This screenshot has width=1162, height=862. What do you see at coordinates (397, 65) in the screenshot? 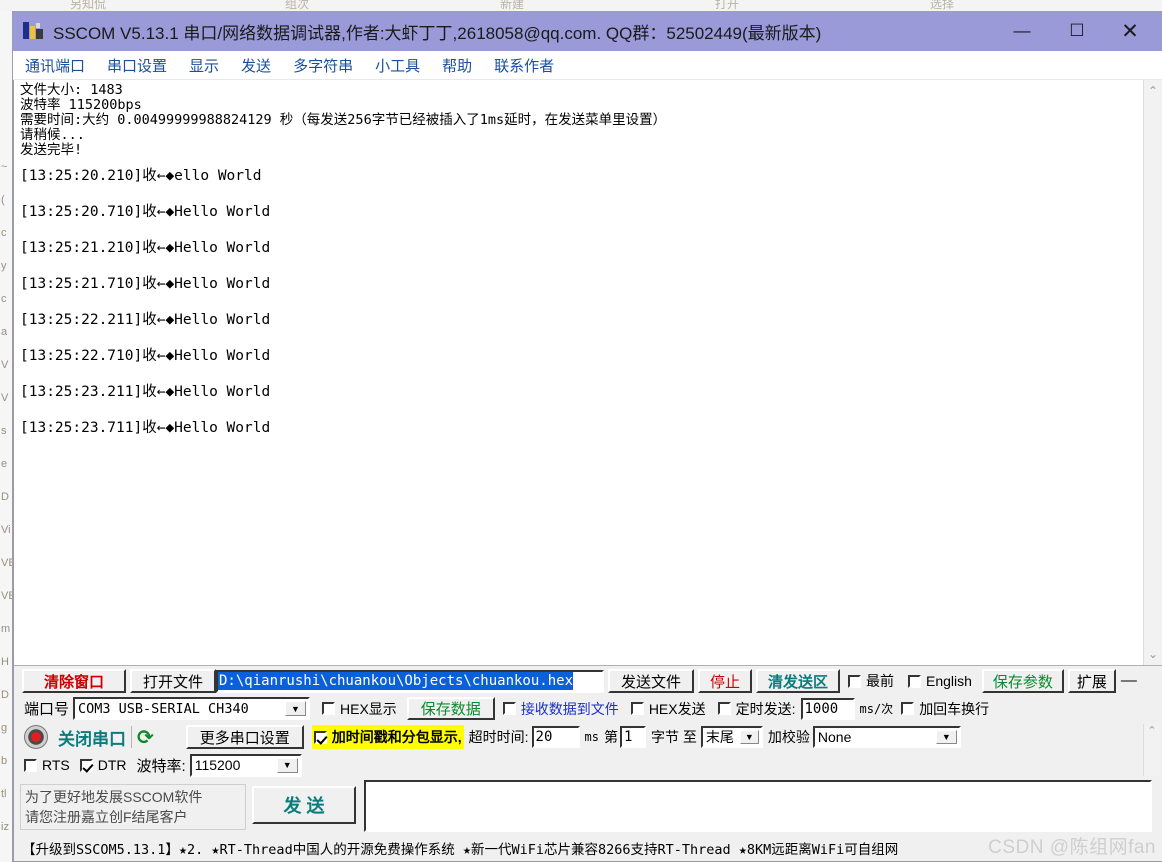
I see `menu-item-tools: 小工具` at bounding box center [397, 65].